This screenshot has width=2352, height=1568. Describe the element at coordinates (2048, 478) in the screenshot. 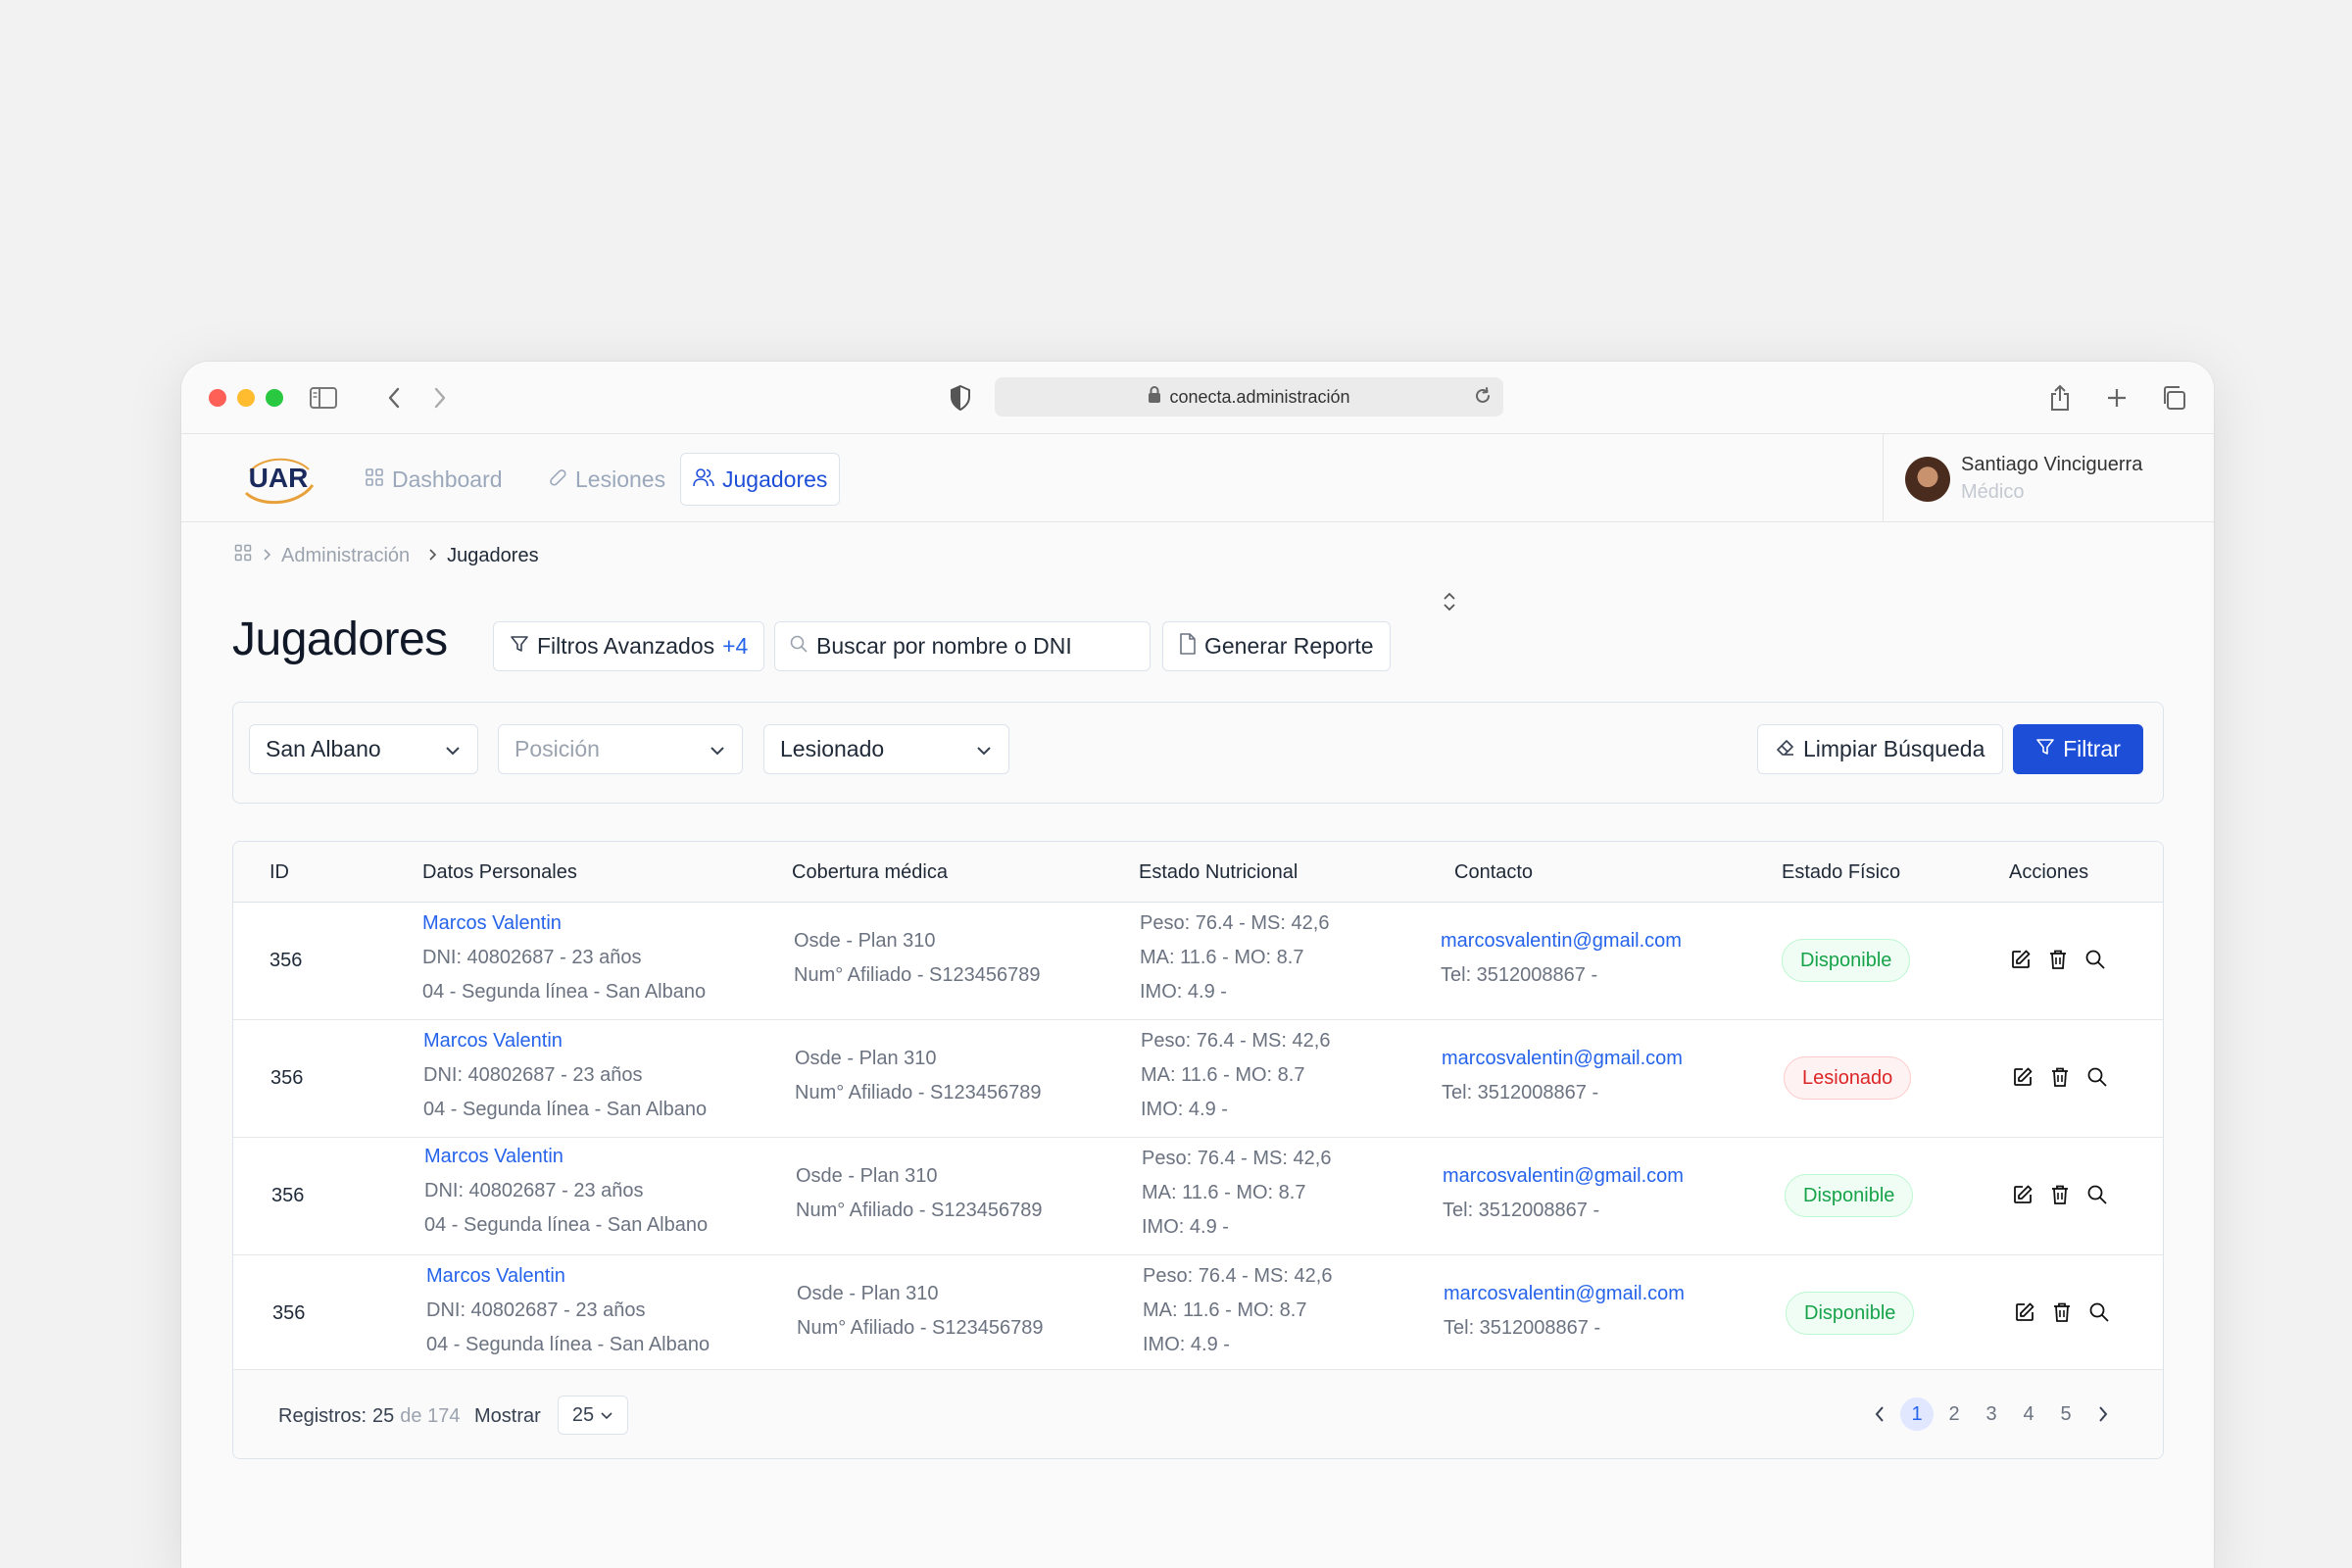

I see `user-menu: Santiago Vinciguerra Médico` at that location.